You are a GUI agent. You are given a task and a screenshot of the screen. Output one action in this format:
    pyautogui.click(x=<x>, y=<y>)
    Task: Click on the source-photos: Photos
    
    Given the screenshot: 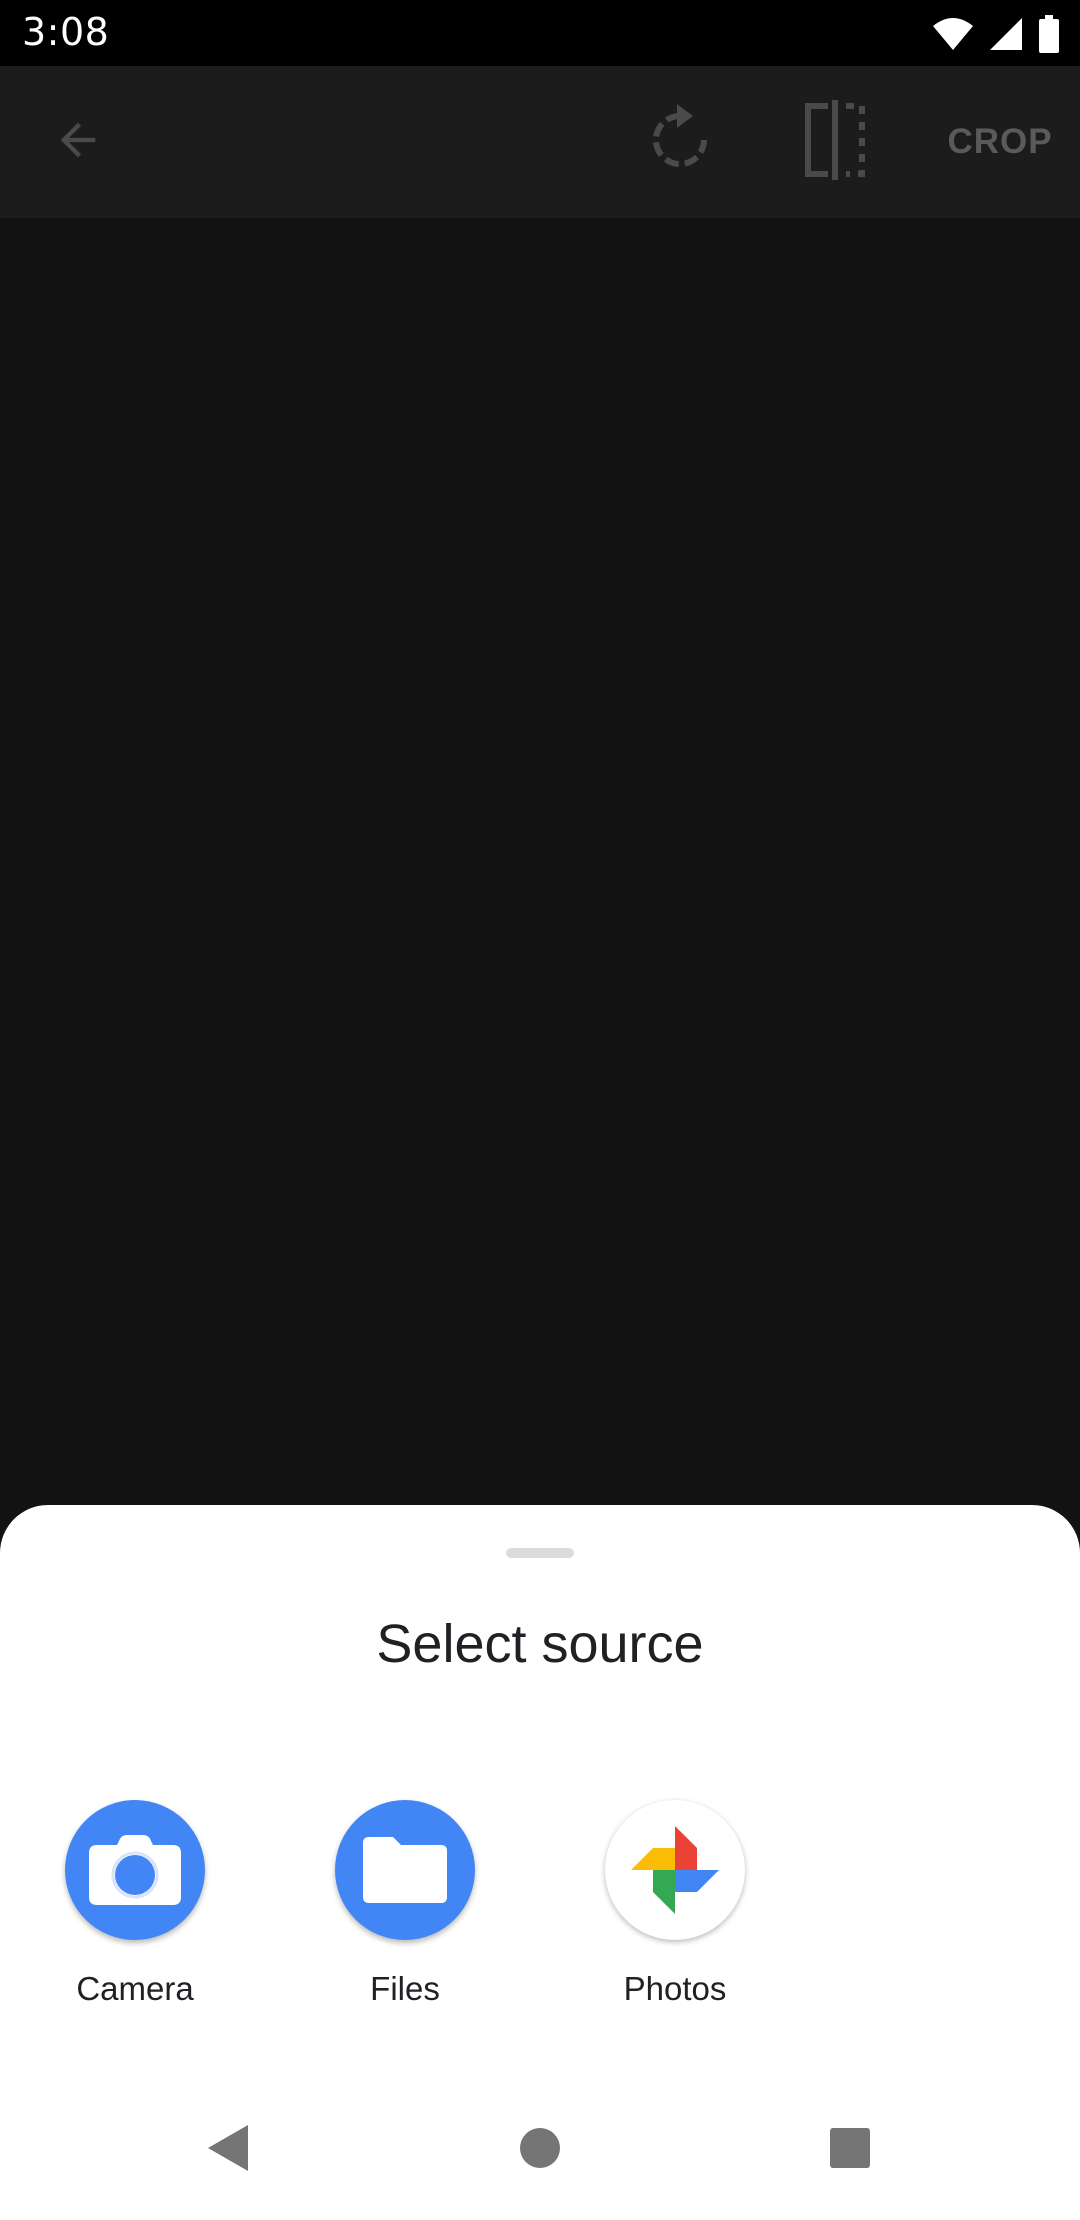 What is the action you would take?
    pyautogui.click(x=675, y=1915)
    